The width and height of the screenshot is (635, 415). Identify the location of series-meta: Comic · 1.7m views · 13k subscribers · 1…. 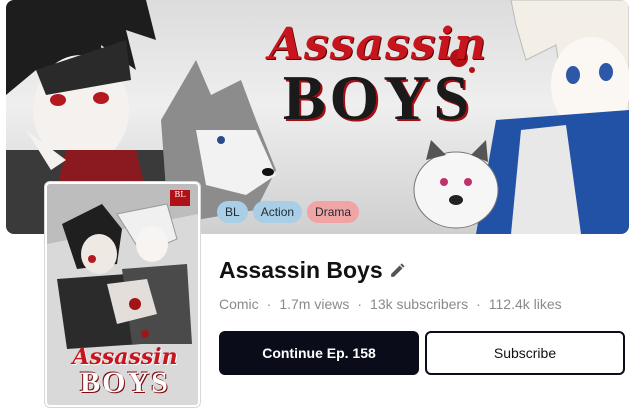
(390, 304).